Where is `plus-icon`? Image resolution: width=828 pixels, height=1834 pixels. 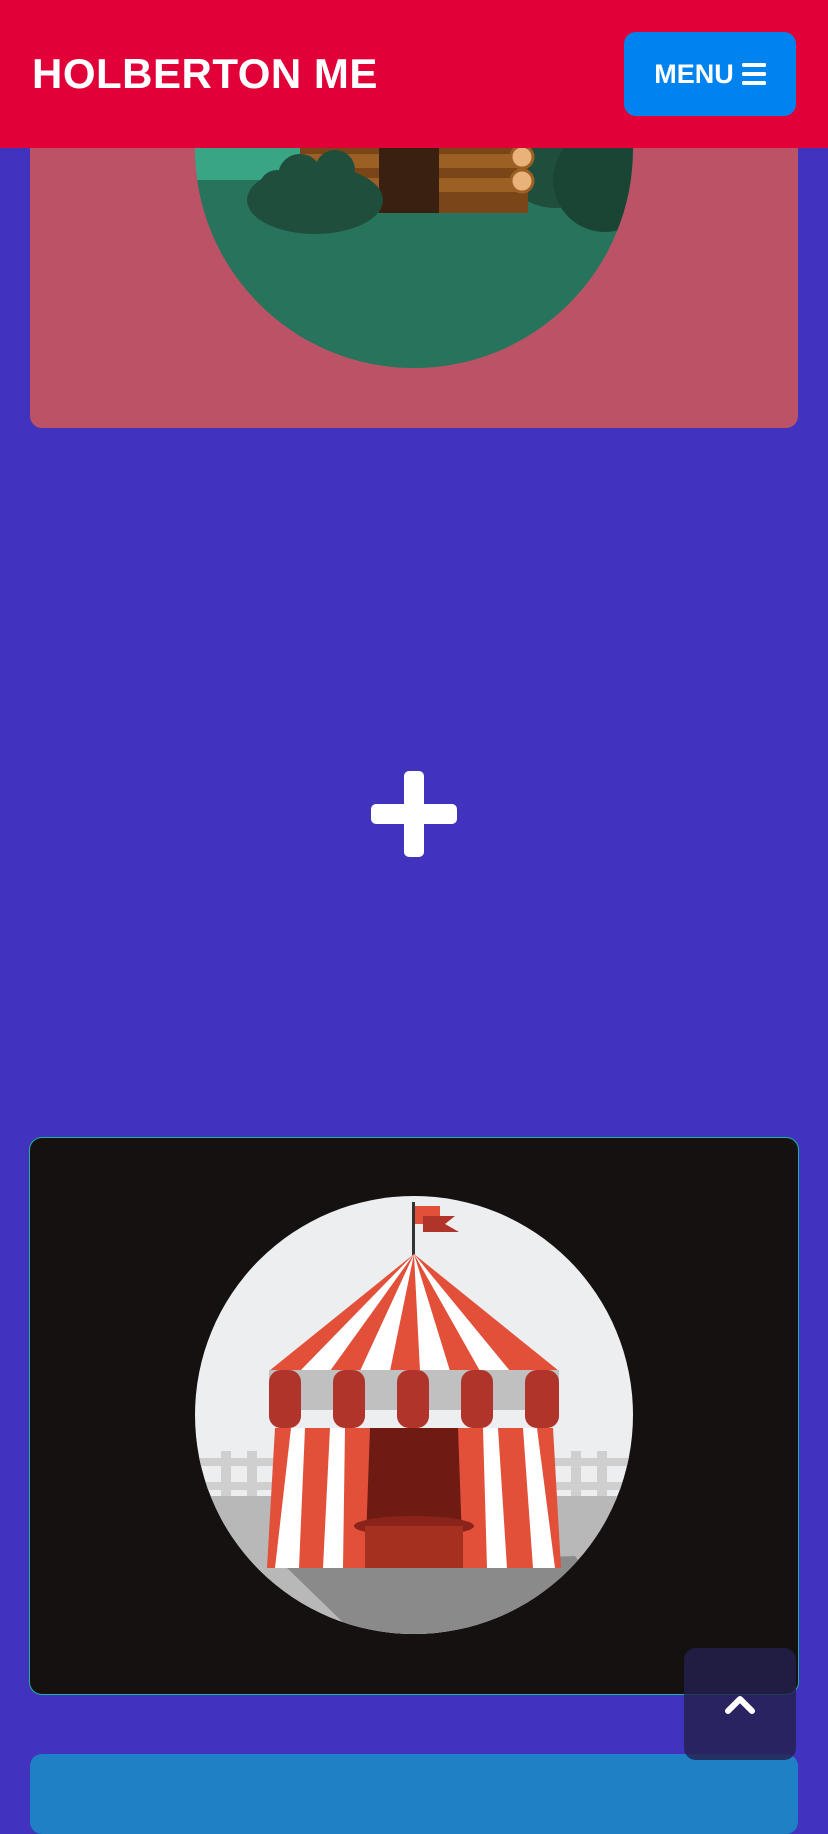 plus-icon is located at coordinates (414, 814).